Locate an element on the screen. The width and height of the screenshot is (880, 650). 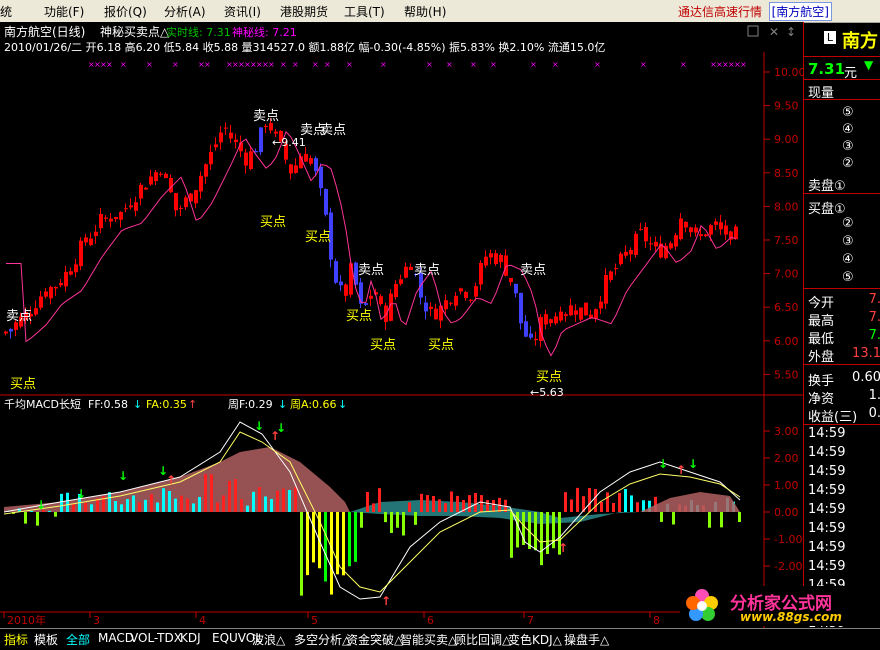
menu-item-function: 功能(F) is located at coordinates (64, 11).